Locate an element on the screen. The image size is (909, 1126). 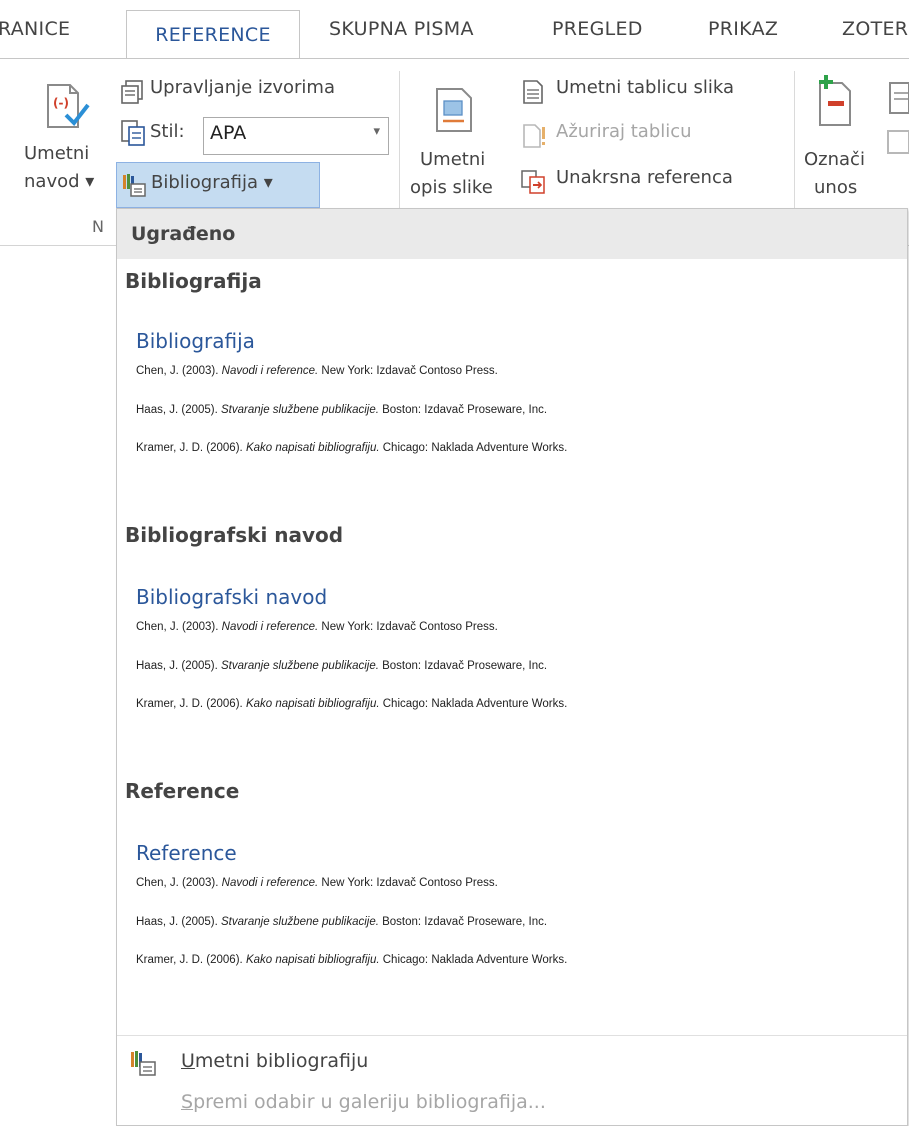
section-title: Bibliografija is located at coordinates (193, 281).